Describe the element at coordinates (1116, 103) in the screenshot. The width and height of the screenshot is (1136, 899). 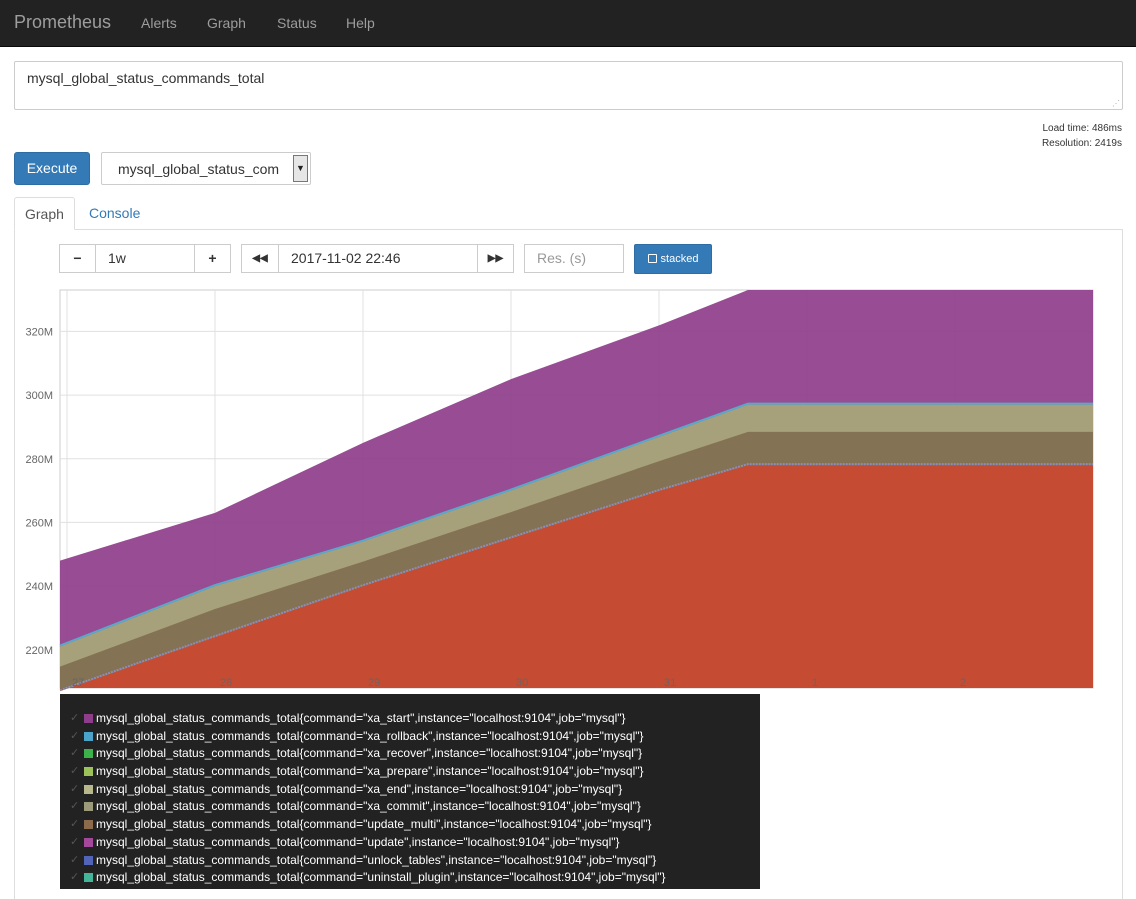
I see `resize-grip-icon: ⋰` at that location.